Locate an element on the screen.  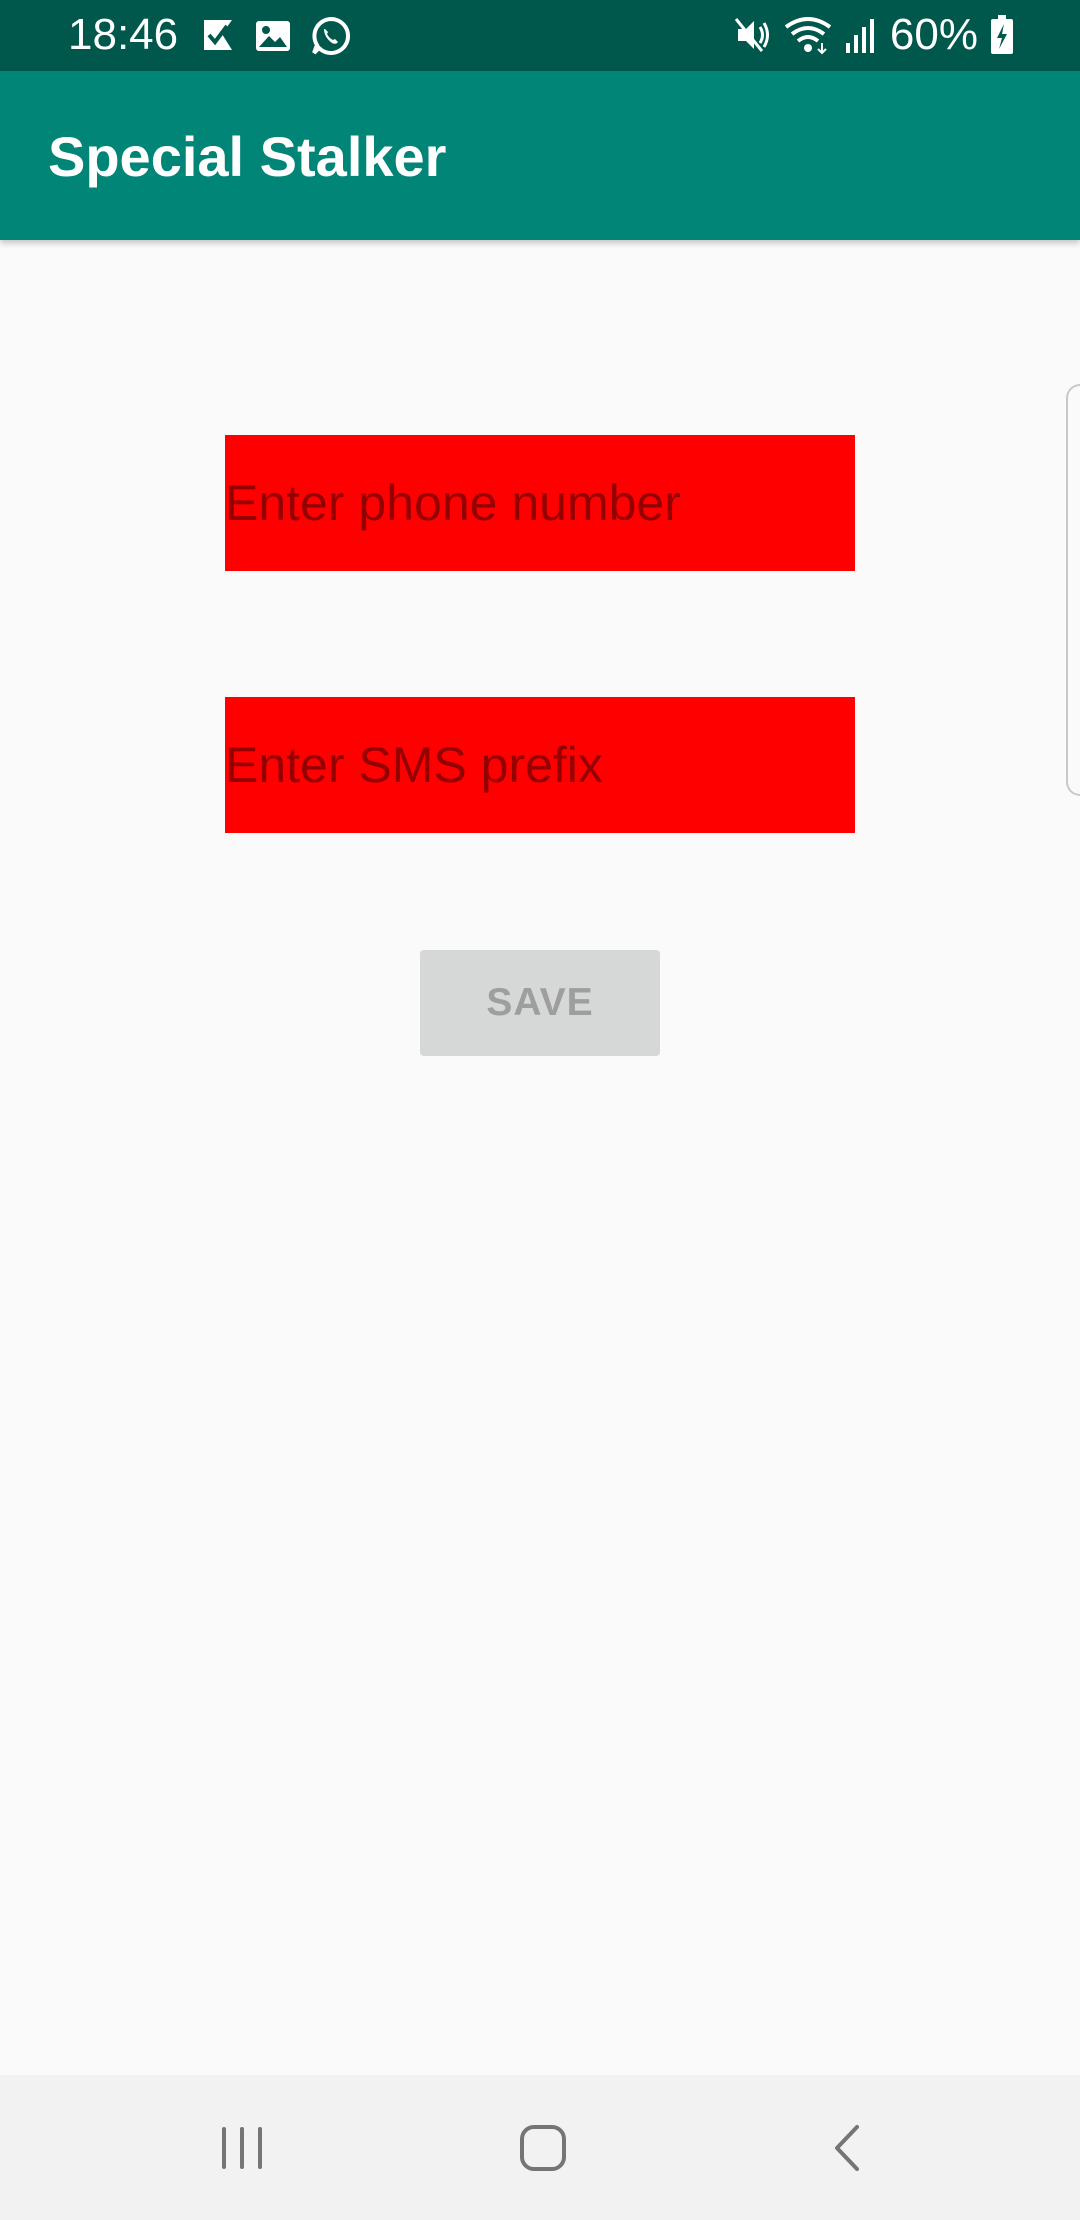
status-time: 18:46 is located at coordinates (123, 34).